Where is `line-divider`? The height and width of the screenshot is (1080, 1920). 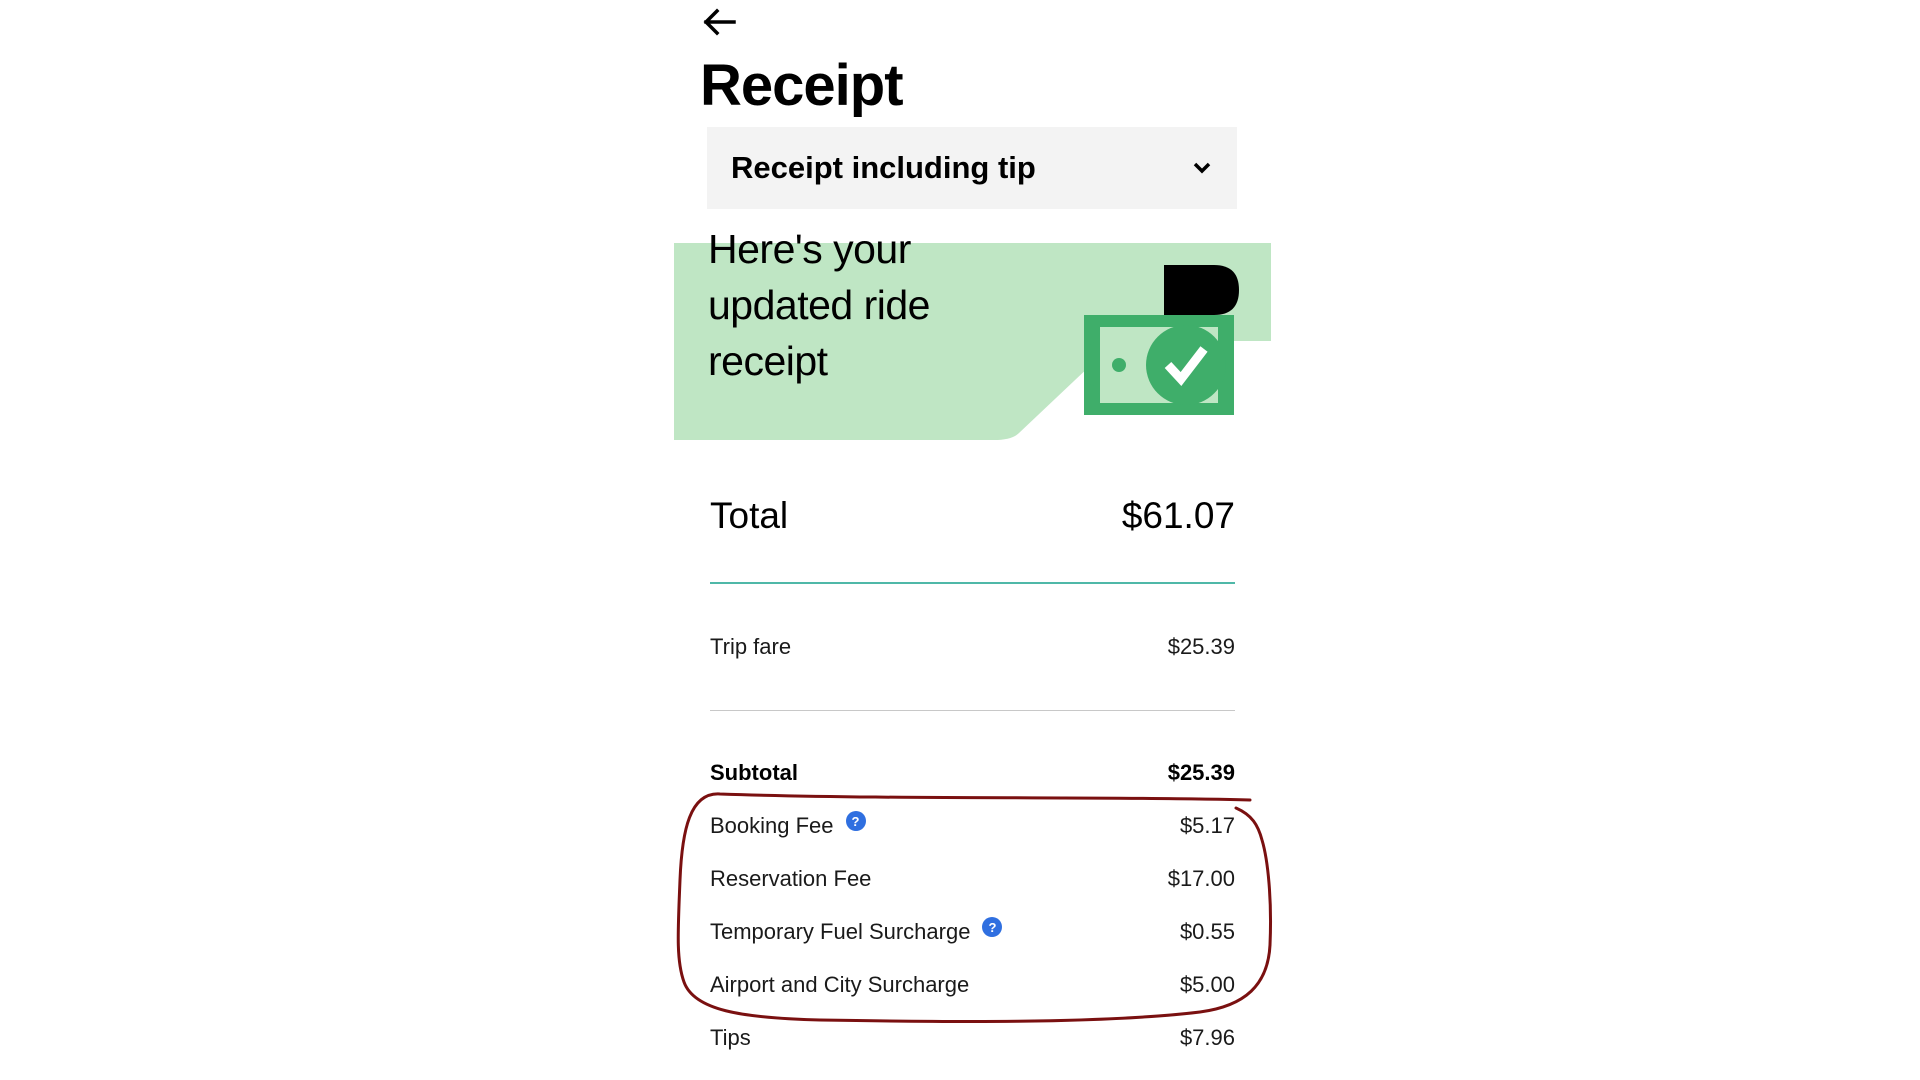
line-divider is located at coordinates (972, 710).